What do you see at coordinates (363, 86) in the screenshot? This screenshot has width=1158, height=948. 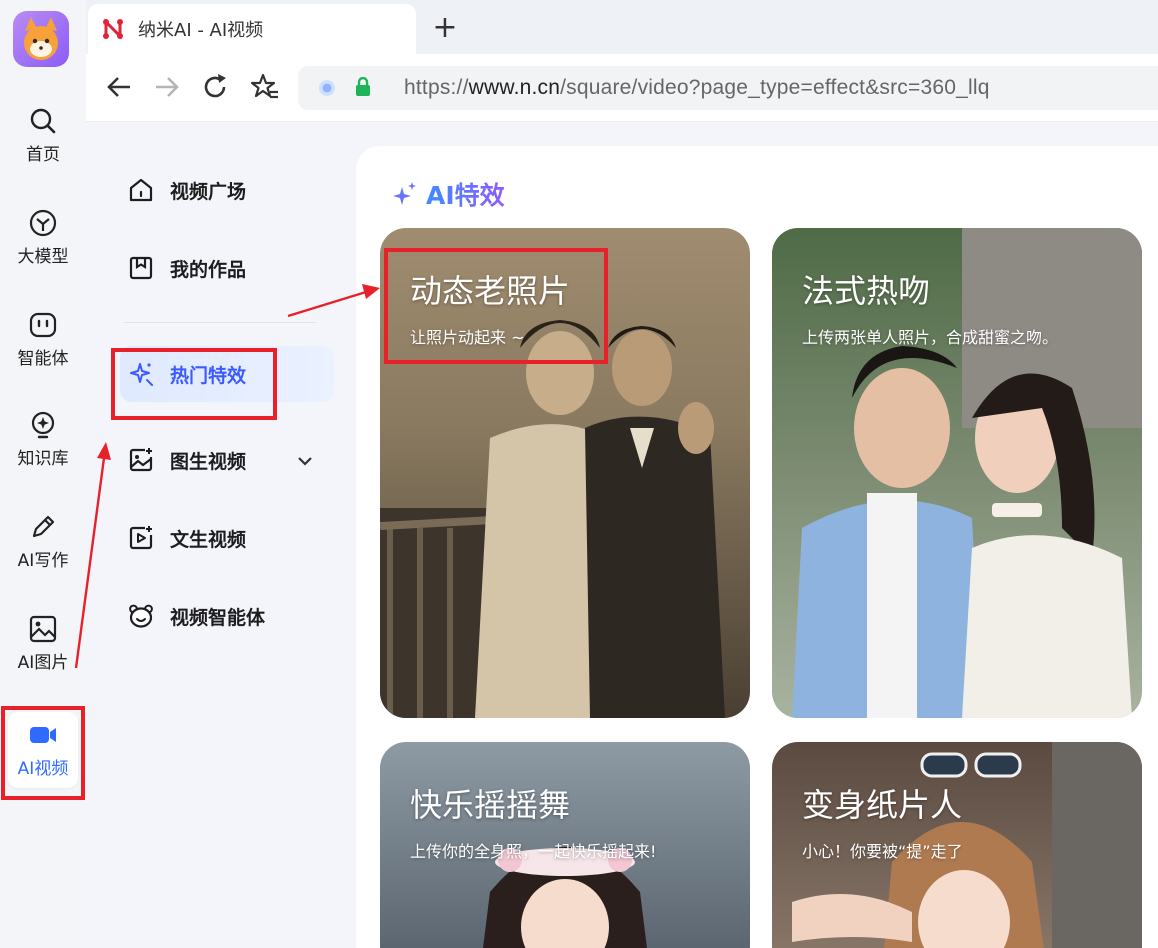 I see `lock-icon` at bounding box center [363, 86].